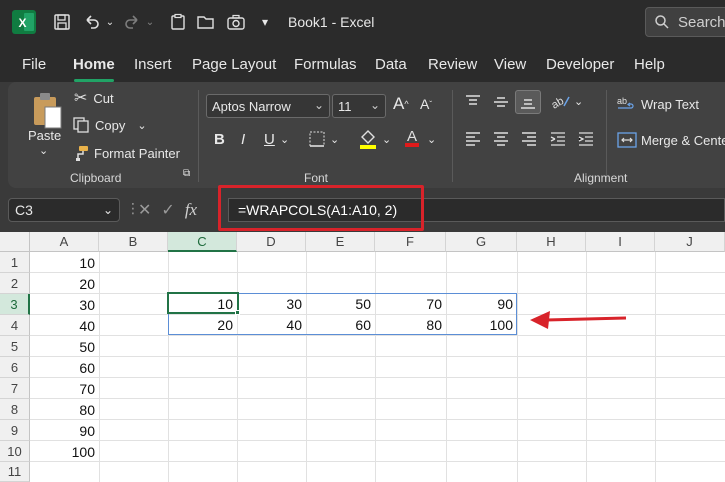  What do you see at coordinates (473, 102) in the screenshot?
I see `align-top-icon` at bounding box center [473, 102].